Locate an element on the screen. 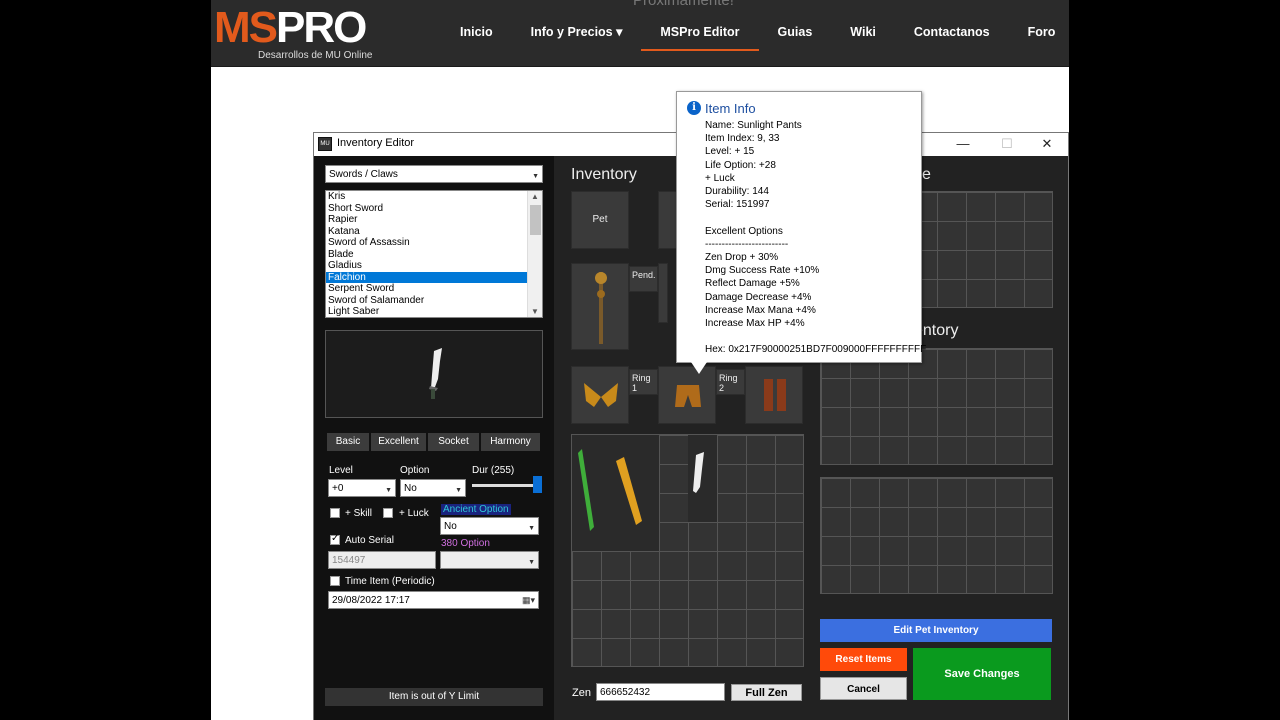 Image resolution: width=1280 pixels, height=720 pixels. reset-items-button: Reset Items is located at coordinates (863, 659).